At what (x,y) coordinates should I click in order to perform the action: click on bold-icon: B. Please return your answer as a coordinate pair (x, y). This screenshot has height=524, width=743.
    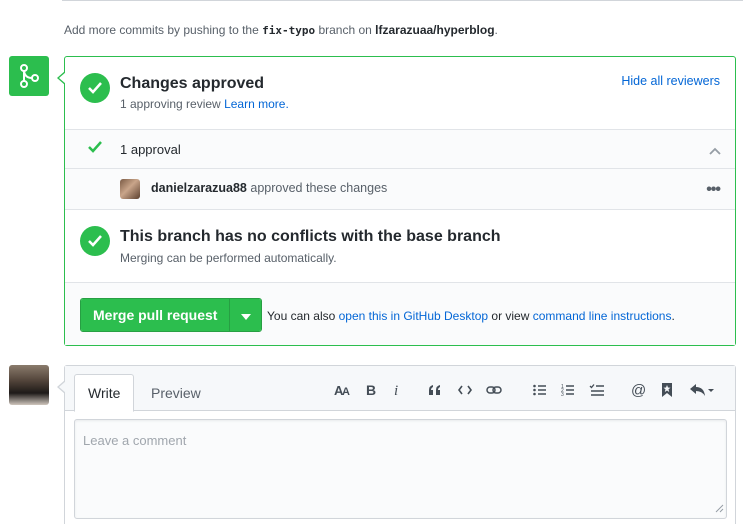
    Looking at the image, I should click on (372, 390).